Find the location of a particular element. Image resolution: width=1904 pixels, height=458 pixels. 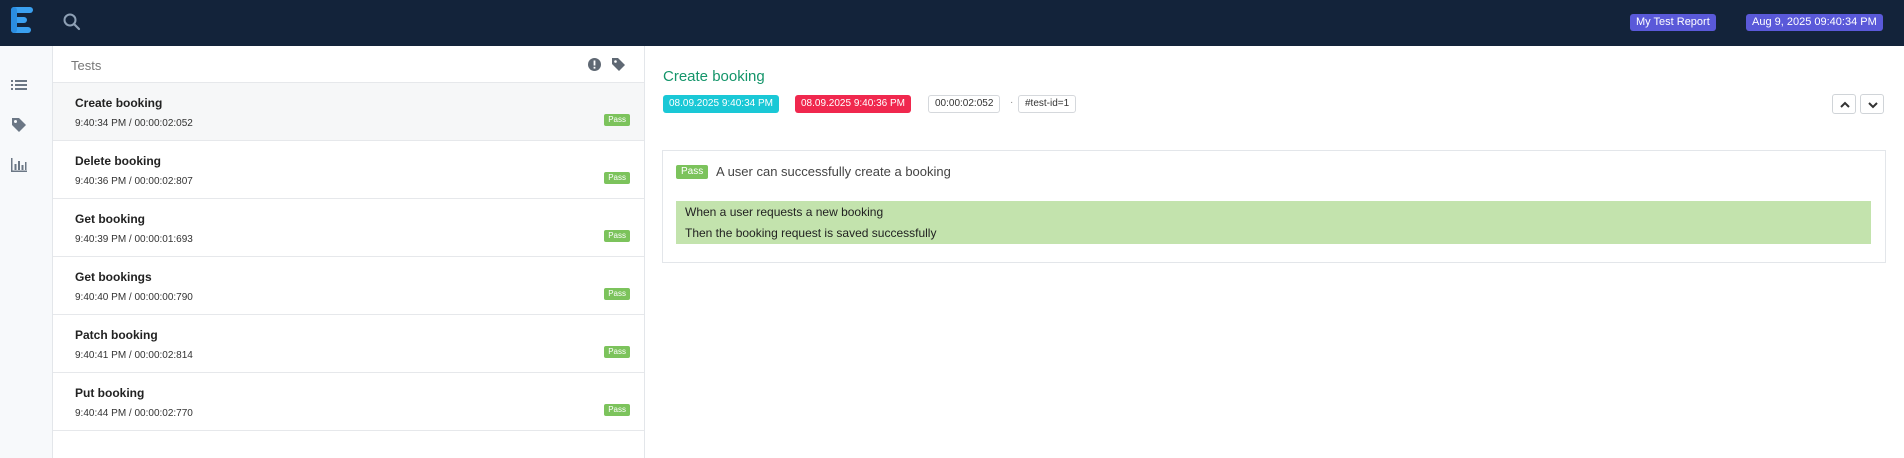

chevron-up-icon is located at coordinates (1845, 104).